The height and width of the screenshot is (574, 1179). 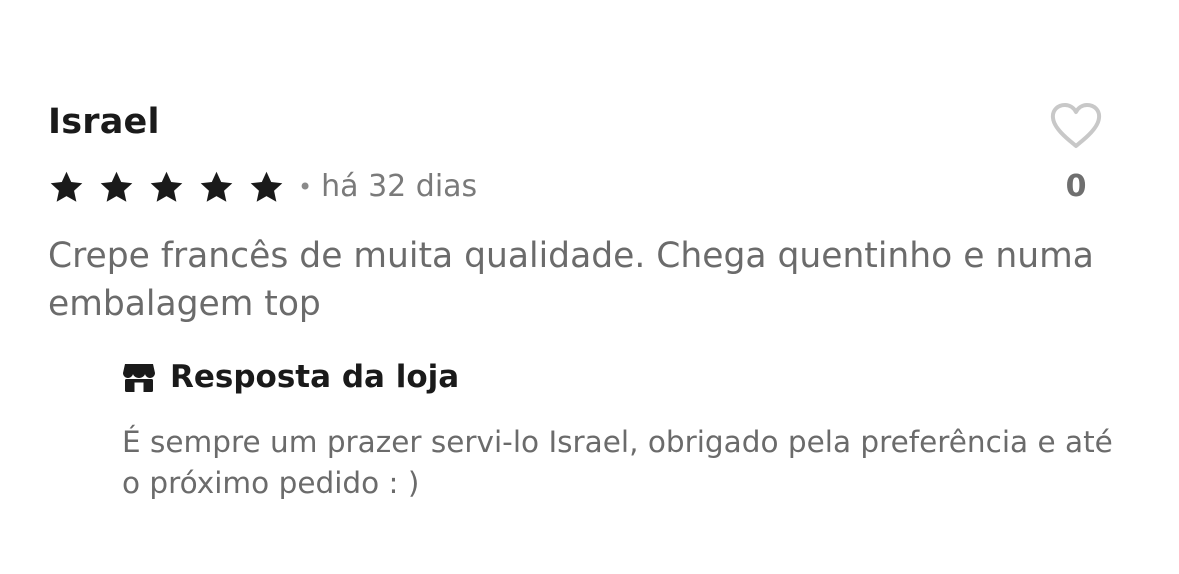 What do you see at coordinates (139, 377) in the screenshot?
I see `store-icon` at bounding box center [139, 377].